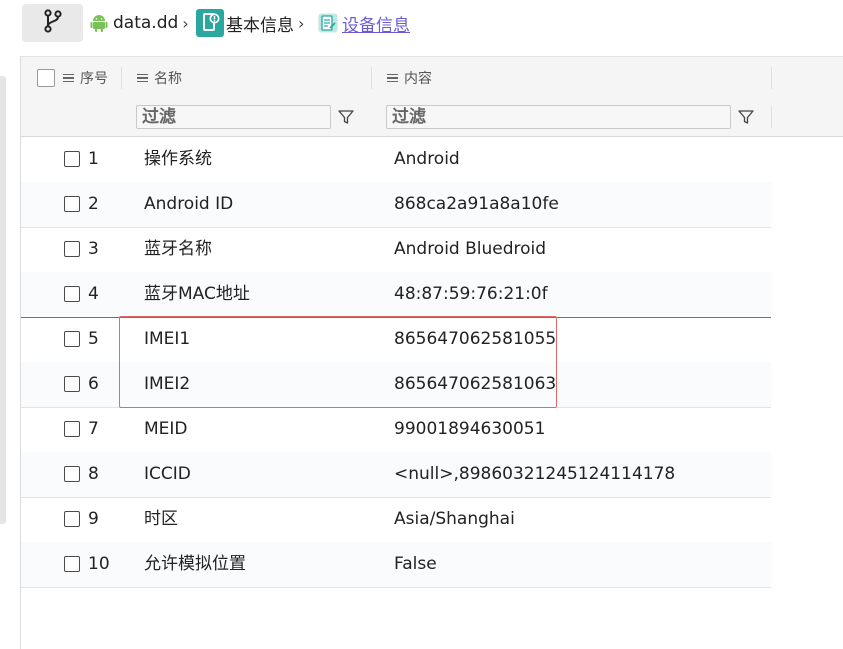 This screenshot has height=649, width=843. What do you see at coordinates (167, 474) in the screenshot?
I see `row-name: ICCID` at bounding box center [167, 474].